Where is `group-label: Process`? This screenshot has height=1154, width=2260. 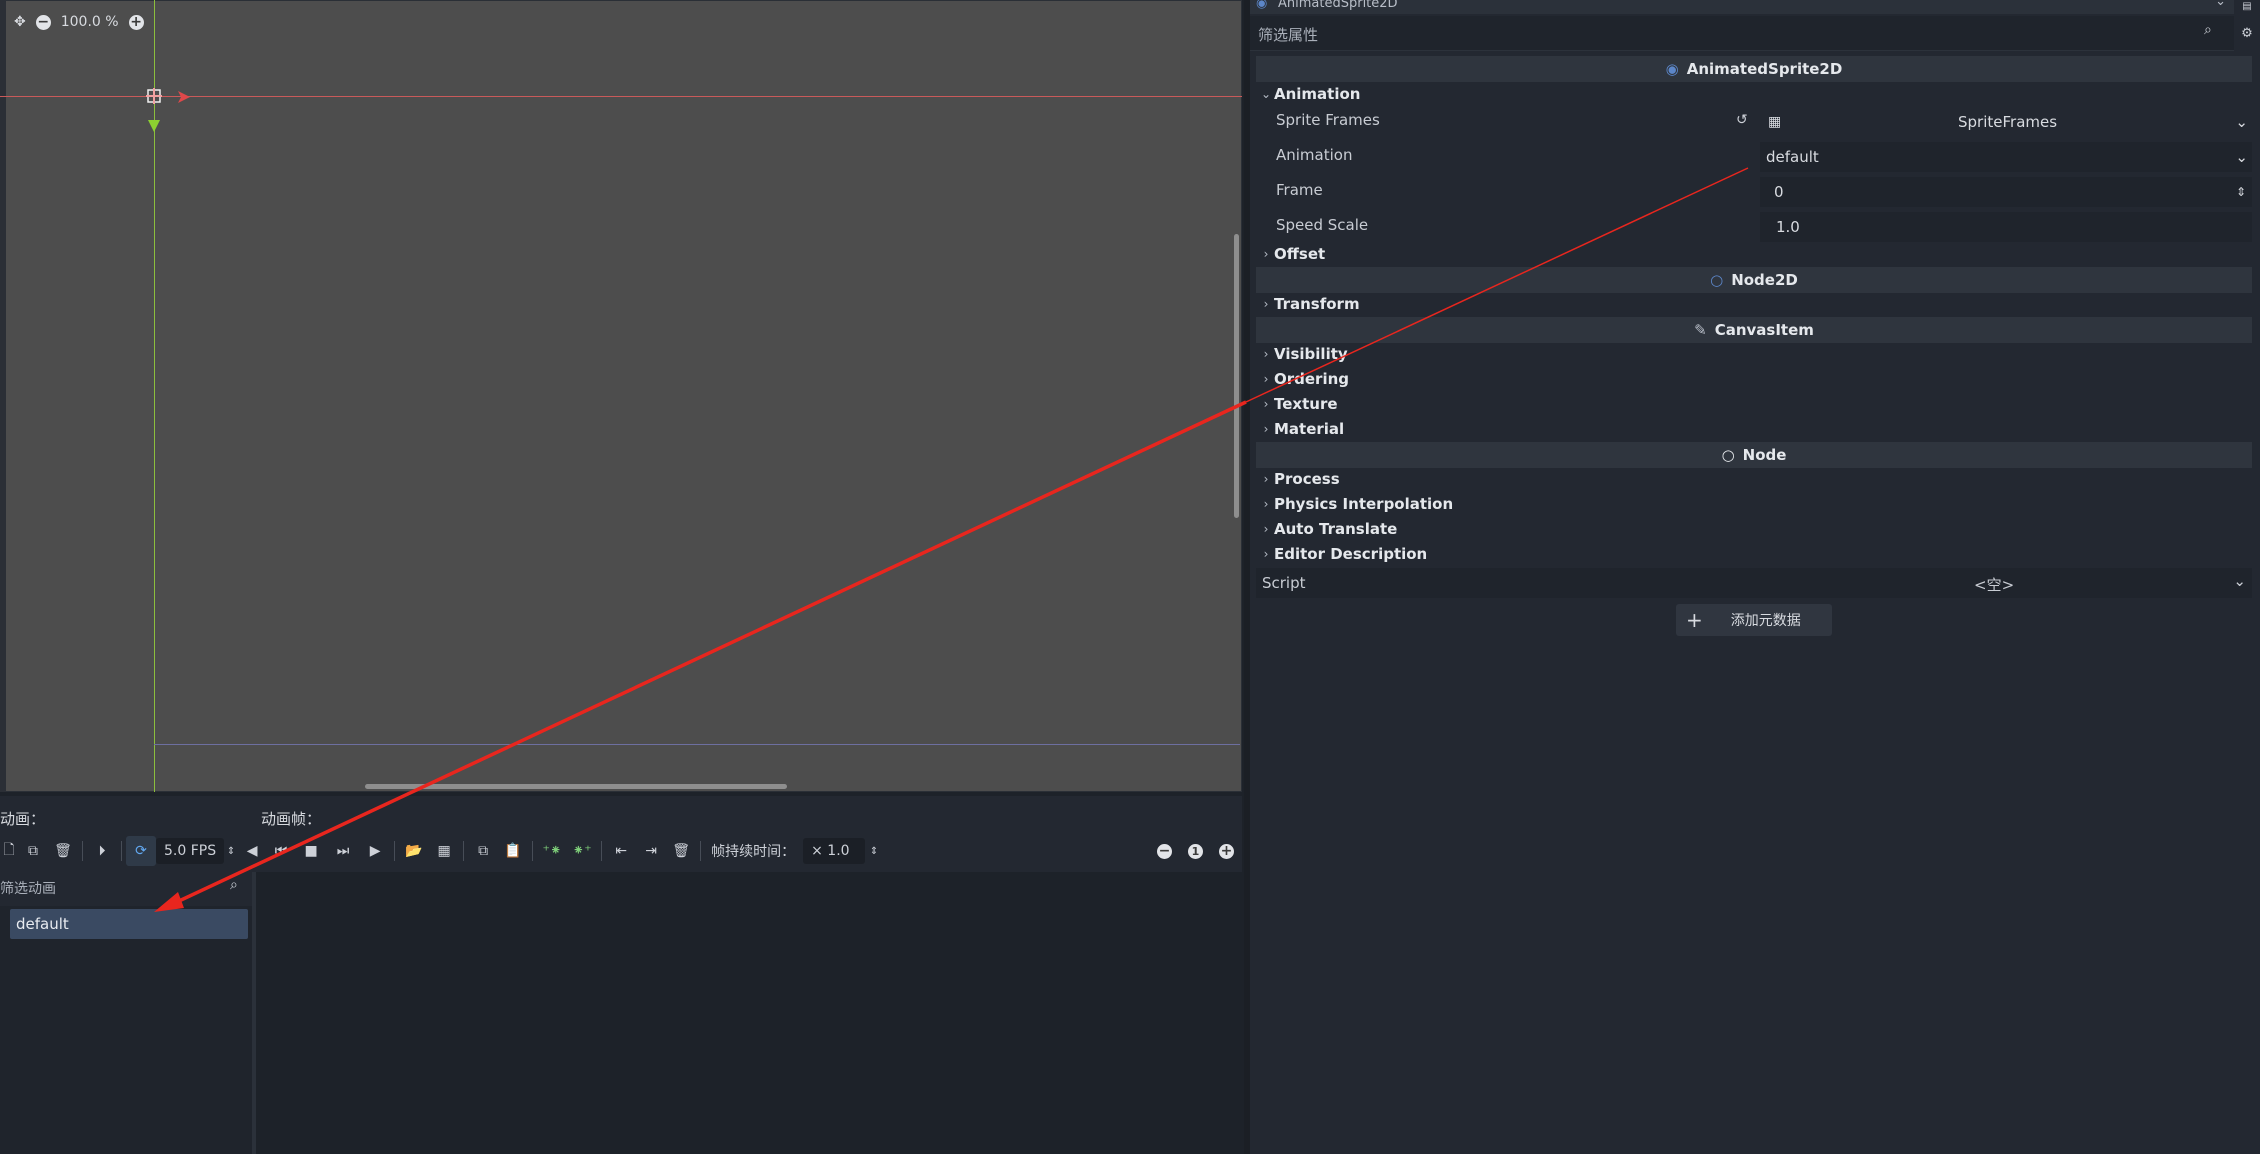 group-label: Process is located at coordinates (1307, 479).